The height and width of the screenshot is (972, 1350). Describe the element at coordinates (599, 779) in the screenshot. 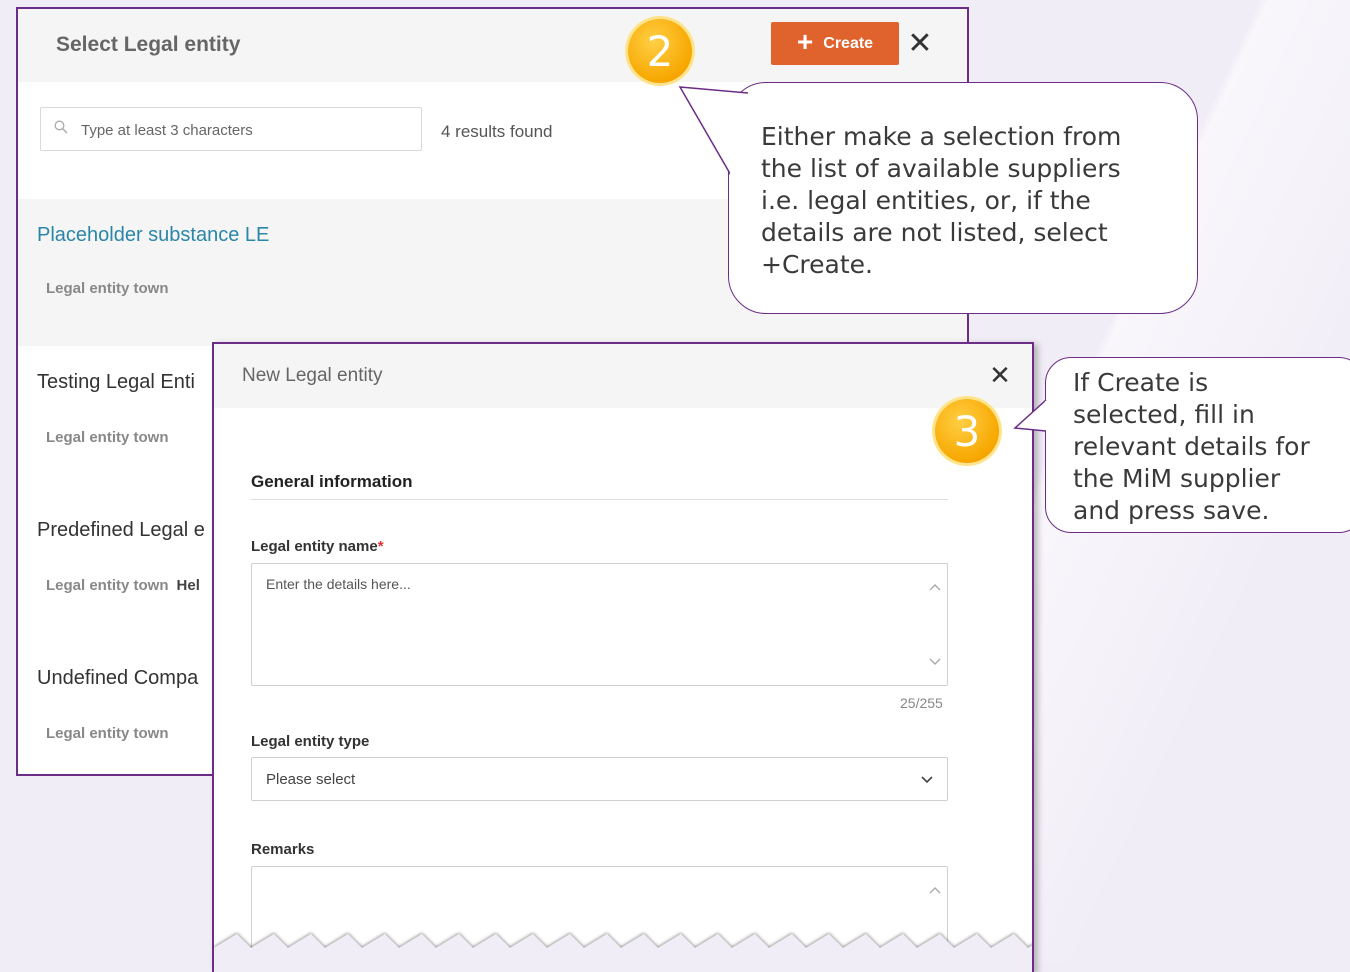

I see `legal-entity-type-select: Please select` at that location.